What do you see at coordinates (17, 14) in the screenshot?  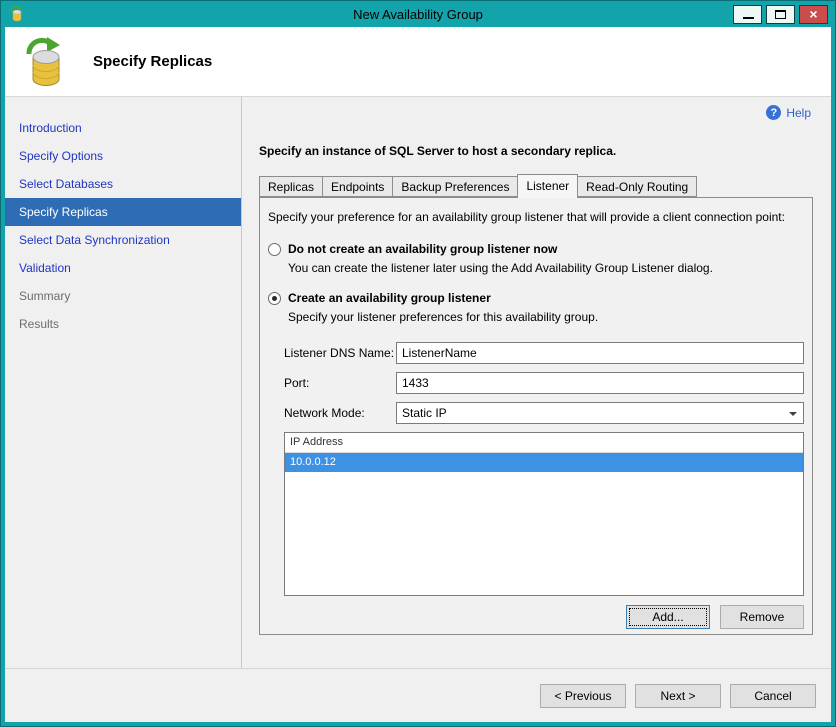 I see `app-icon` at bounding box center [17, 14].